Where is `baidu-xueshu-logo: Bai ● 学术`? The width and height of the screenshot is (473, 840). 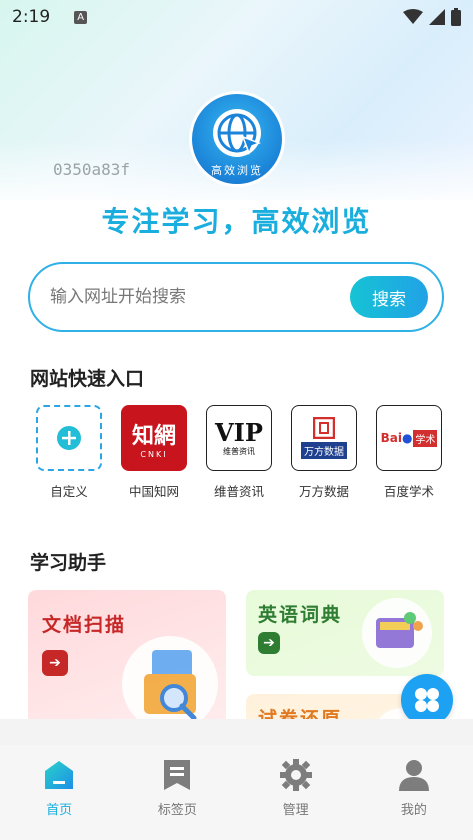 baidu-xueshu-logo: Bai ● 学术 is located at coordinates (409, 438).